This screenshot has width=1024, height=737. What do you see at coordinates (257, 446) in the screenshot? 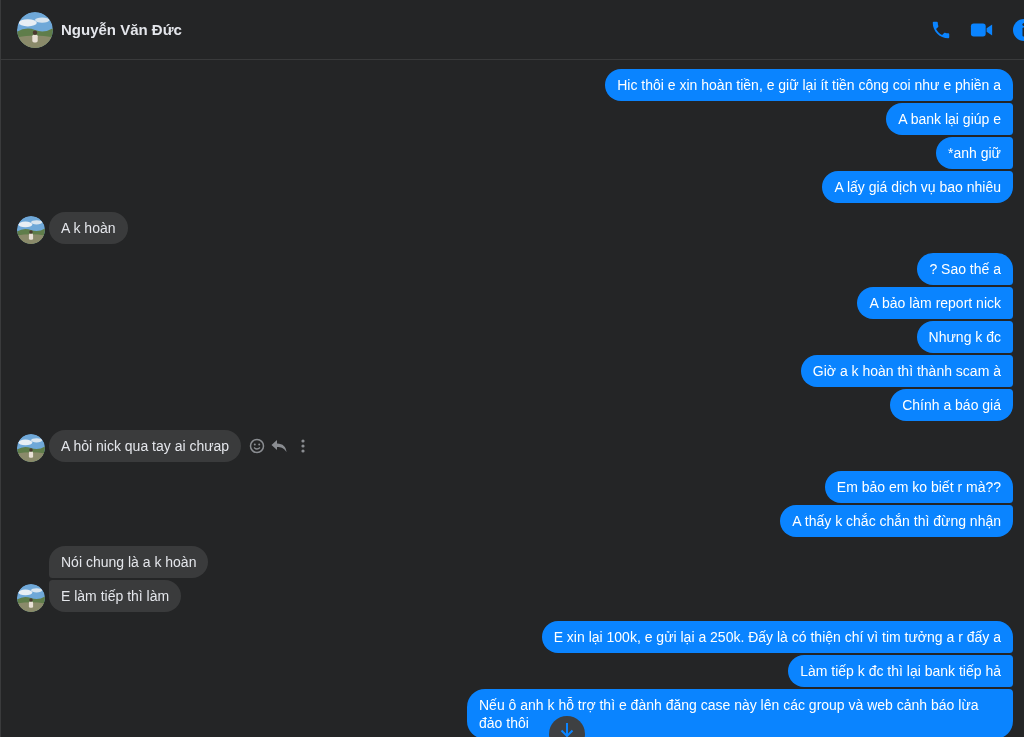
I see `smiley-icon` at bounding box center [257, 446].